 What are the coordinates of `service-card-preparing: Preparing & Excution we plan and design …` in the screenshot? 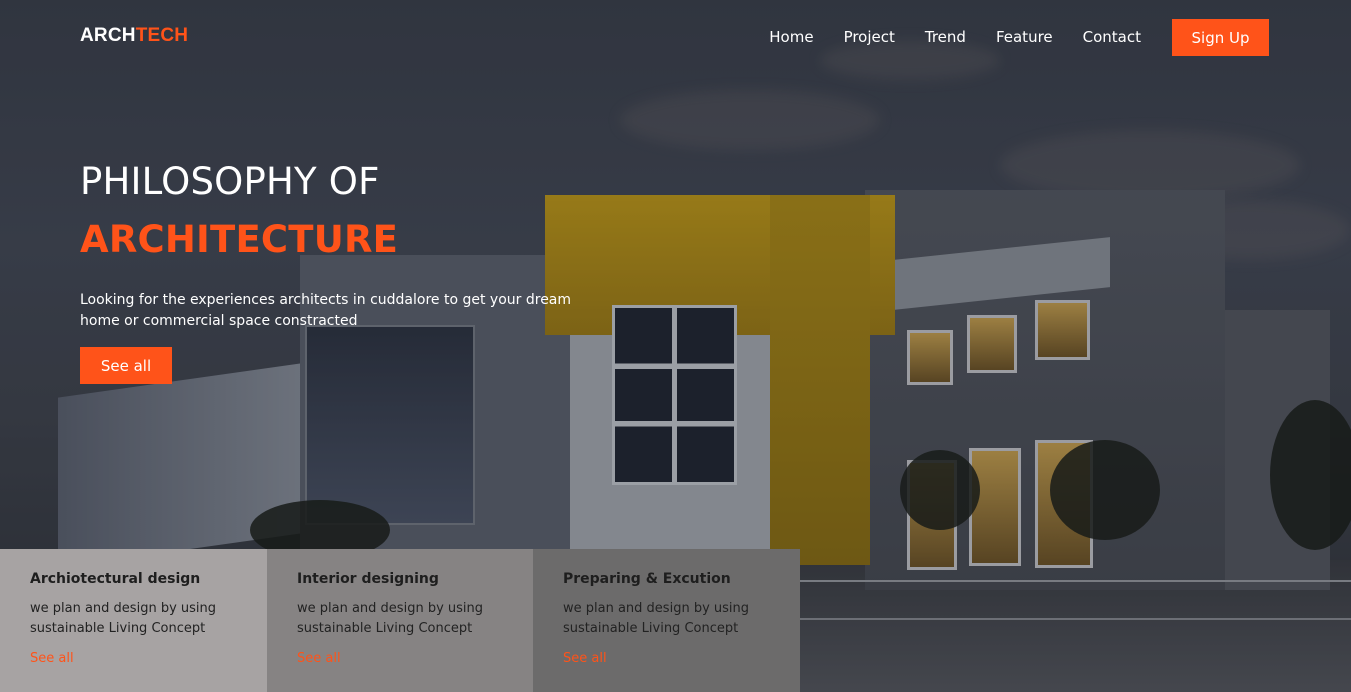 It's located at (666, 620).